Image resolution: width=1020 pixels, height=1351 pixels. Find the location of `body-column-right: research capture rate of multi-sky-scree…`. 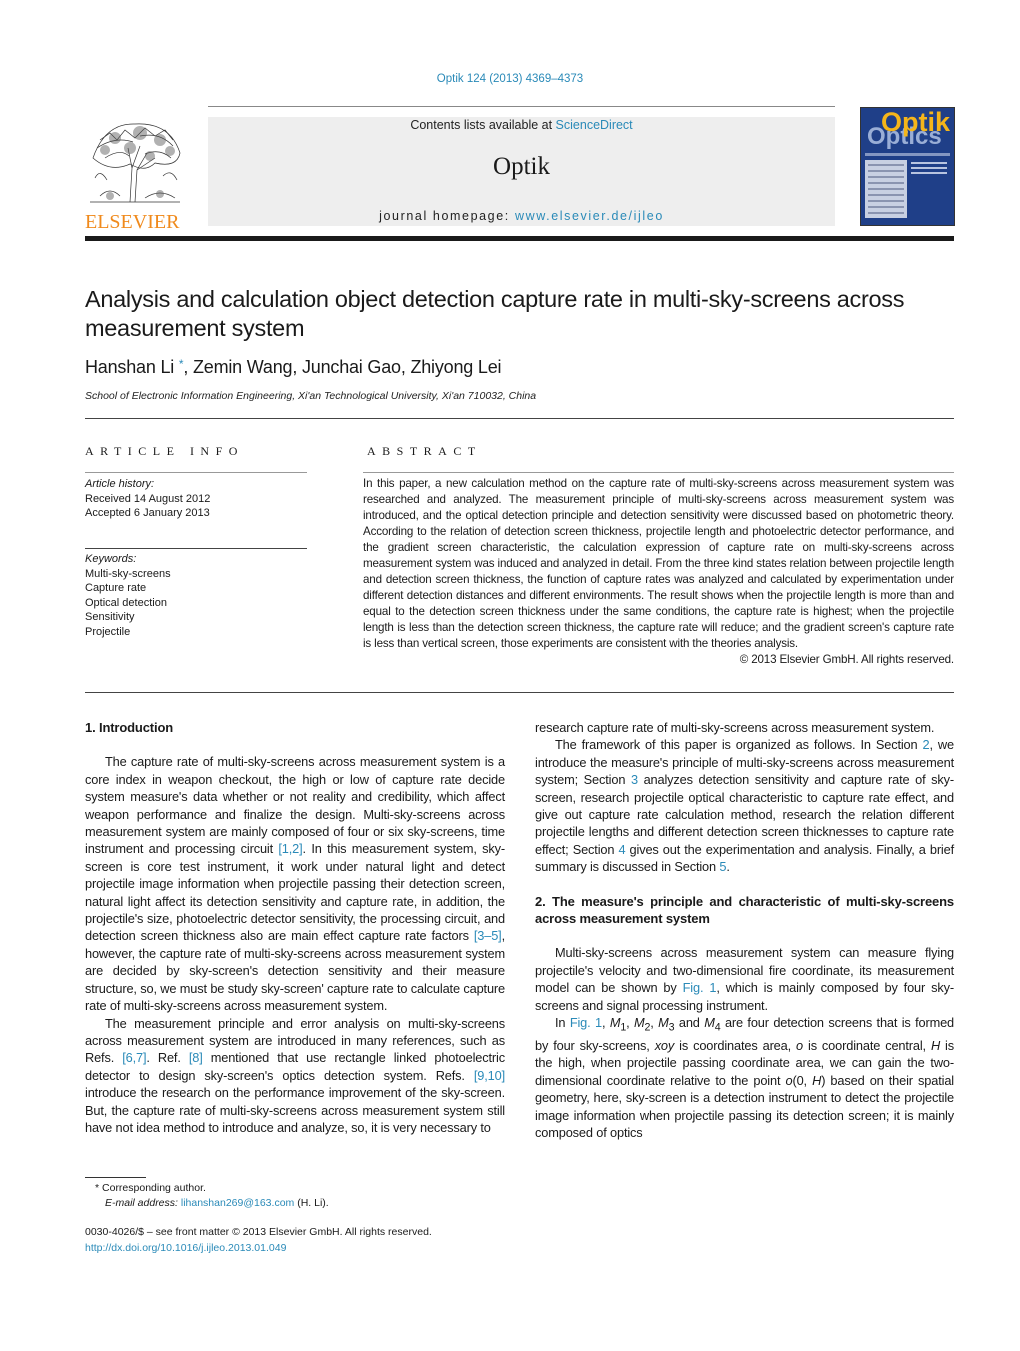

body-column-right: research capture rate of multi-sky-scree… is located at coordinates (744, 930).